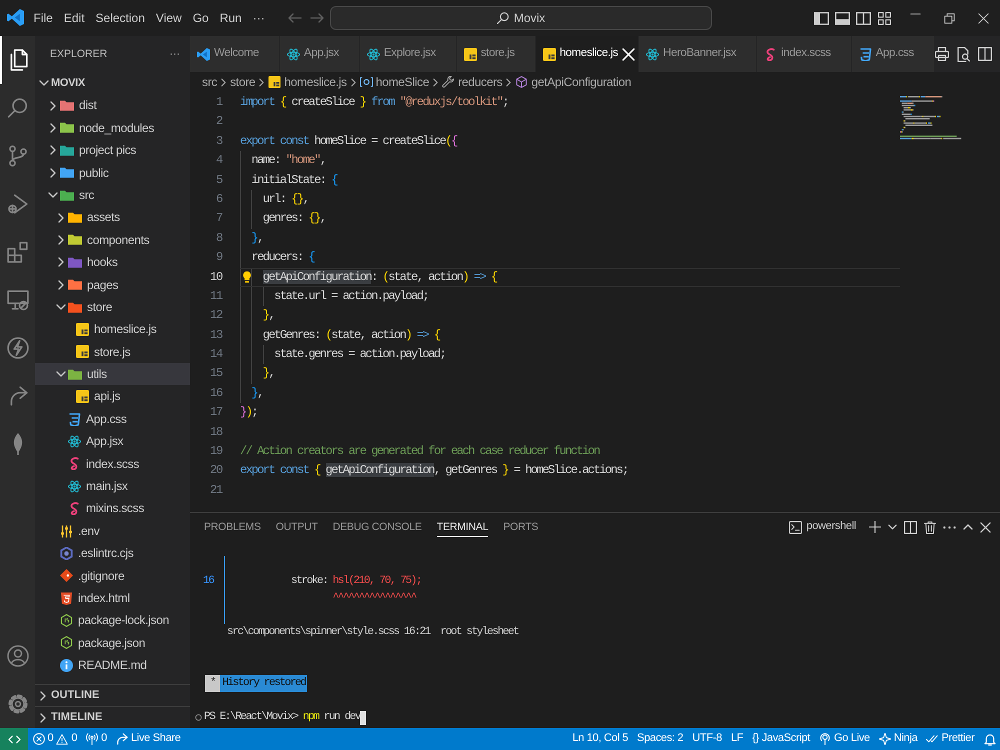 The width and height of the screenshot is (1000, 750). I want to click on cursor-position-button: Ln 10, Col 5, so click(600, 739).